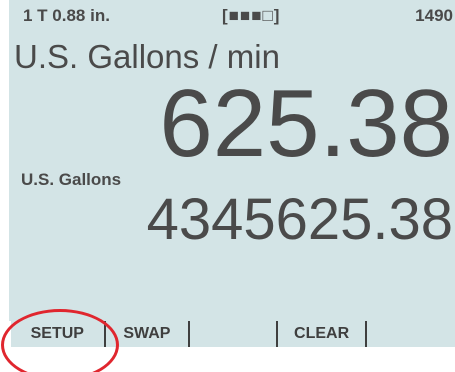 The width and height of the screenshot is (455, 372). Describe the element at coordinates (66, 15) in the screenshot. I see `sensor-info: 1 T 0.88 in.` at that location.